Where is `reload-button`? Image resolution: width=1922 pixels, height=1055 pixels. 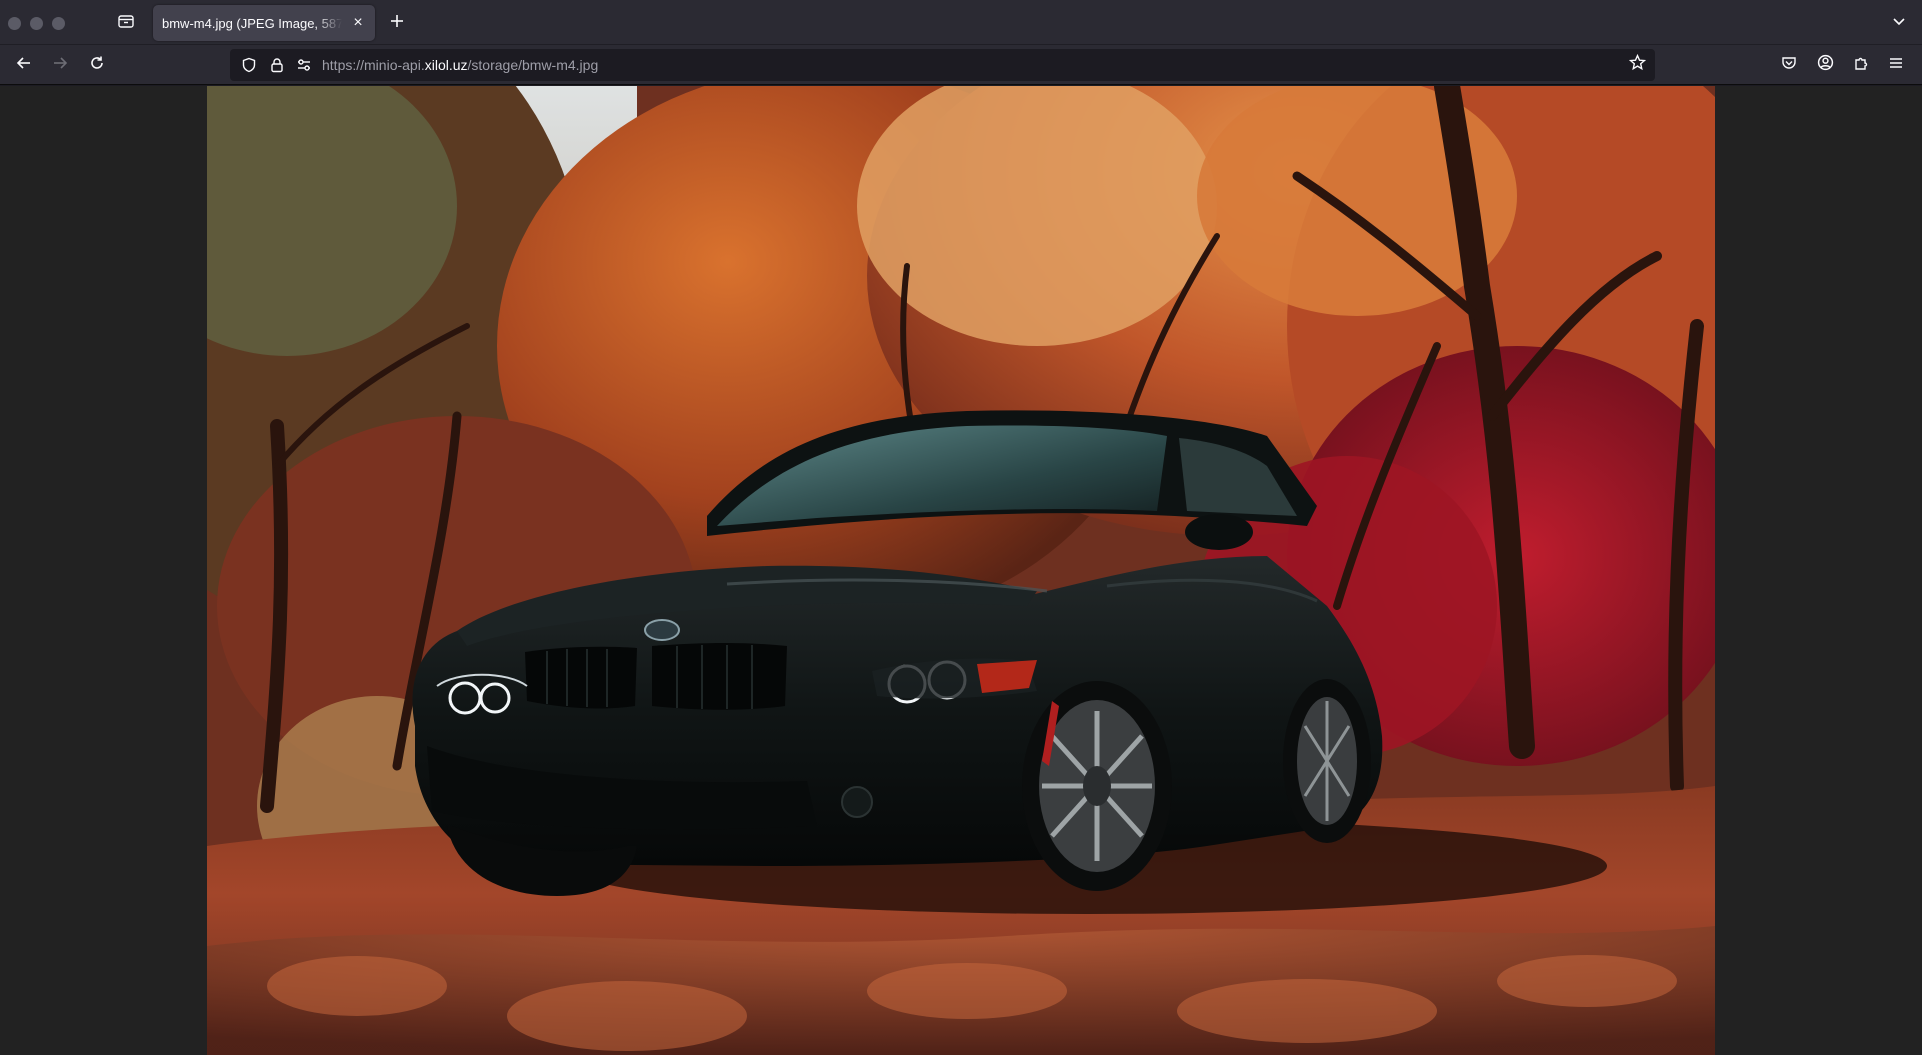 reload-button is located at coordinates (97, 65).